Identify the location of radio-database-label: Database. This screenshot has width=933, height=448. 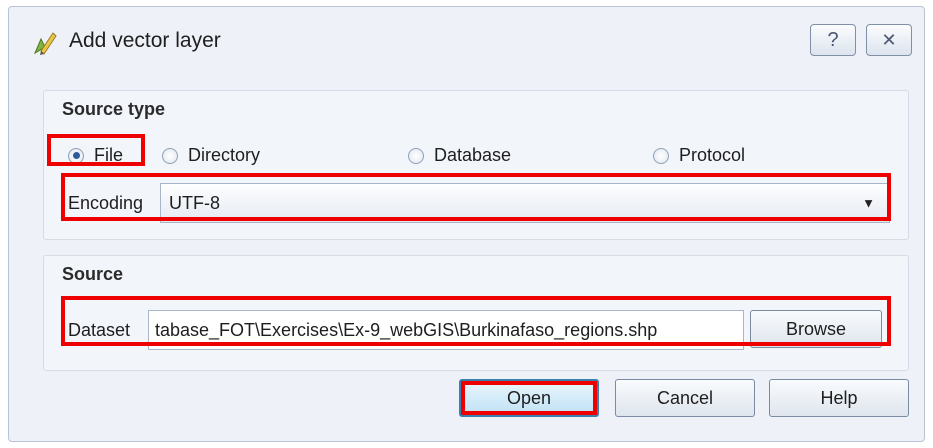
(473, 155).